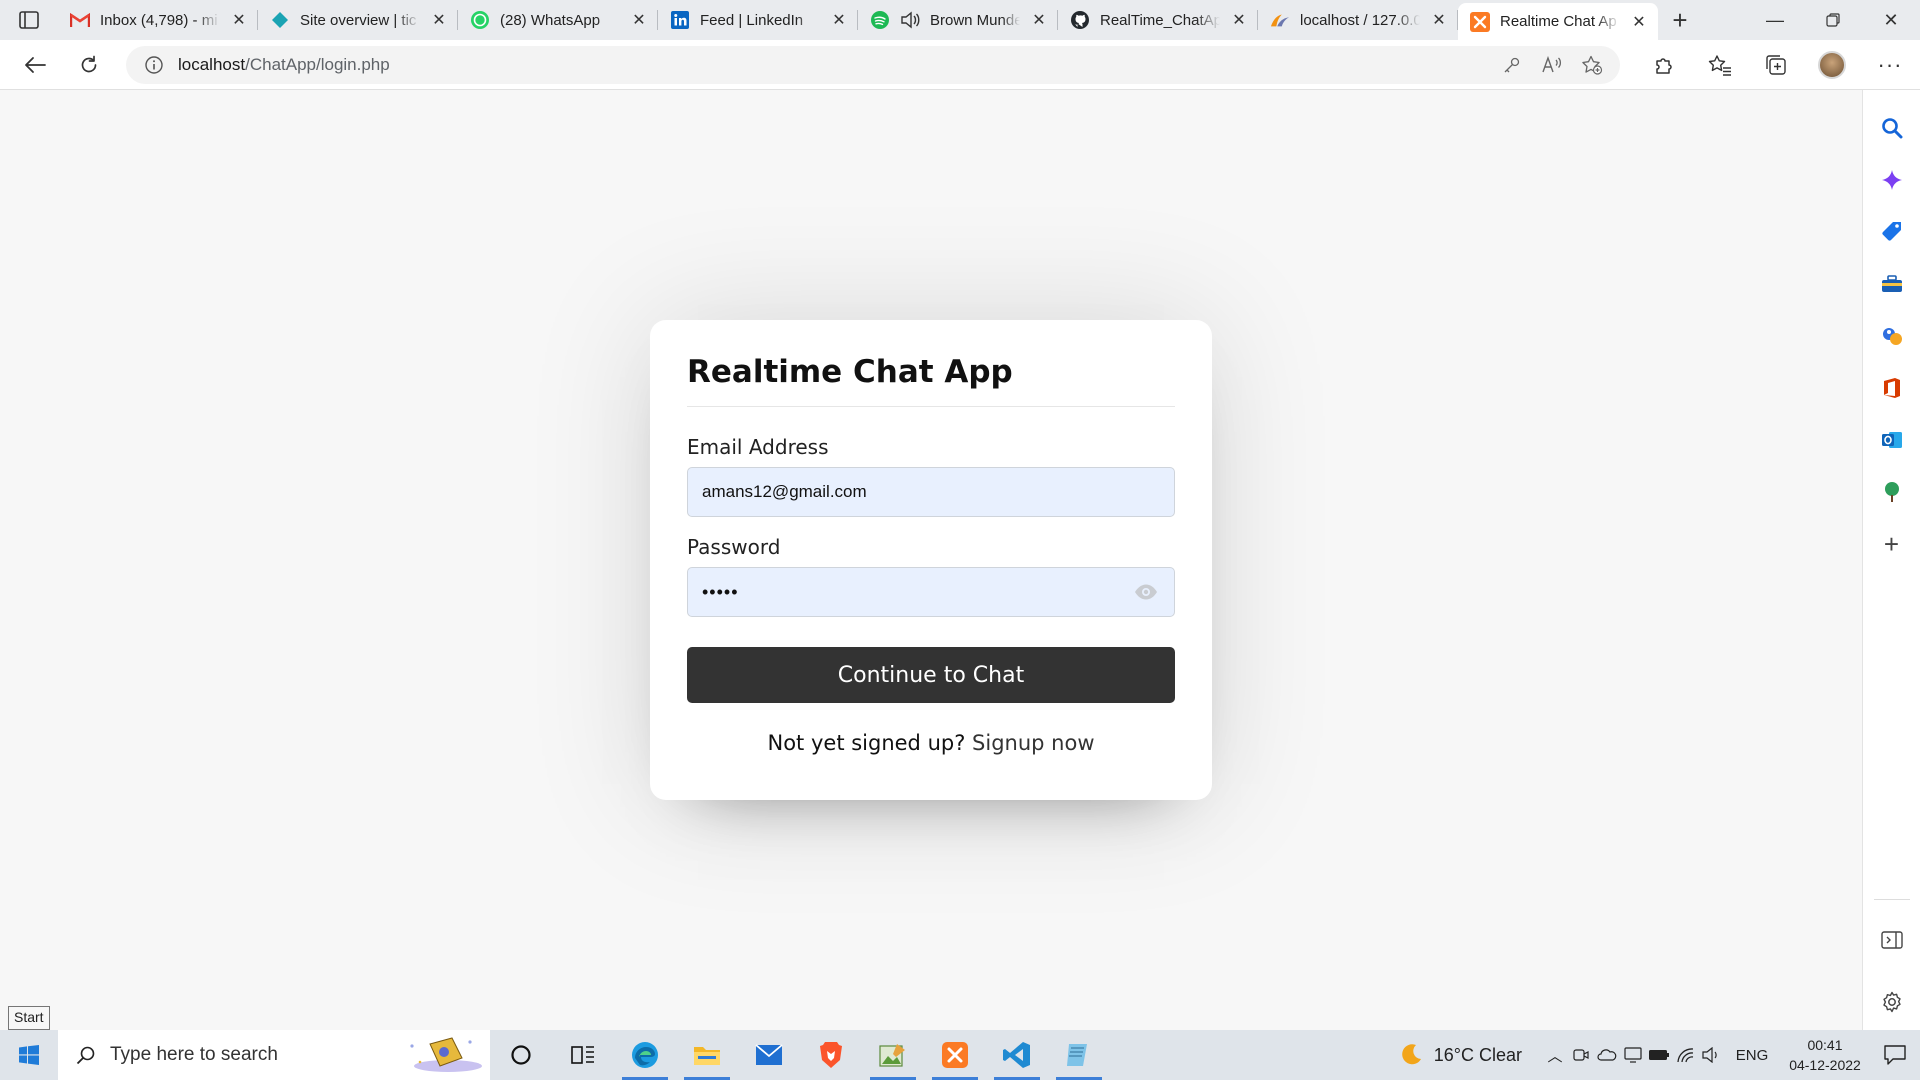  I want to click on tab-whatsapp: (28) WhatsApp ✕, so click(558, 20).